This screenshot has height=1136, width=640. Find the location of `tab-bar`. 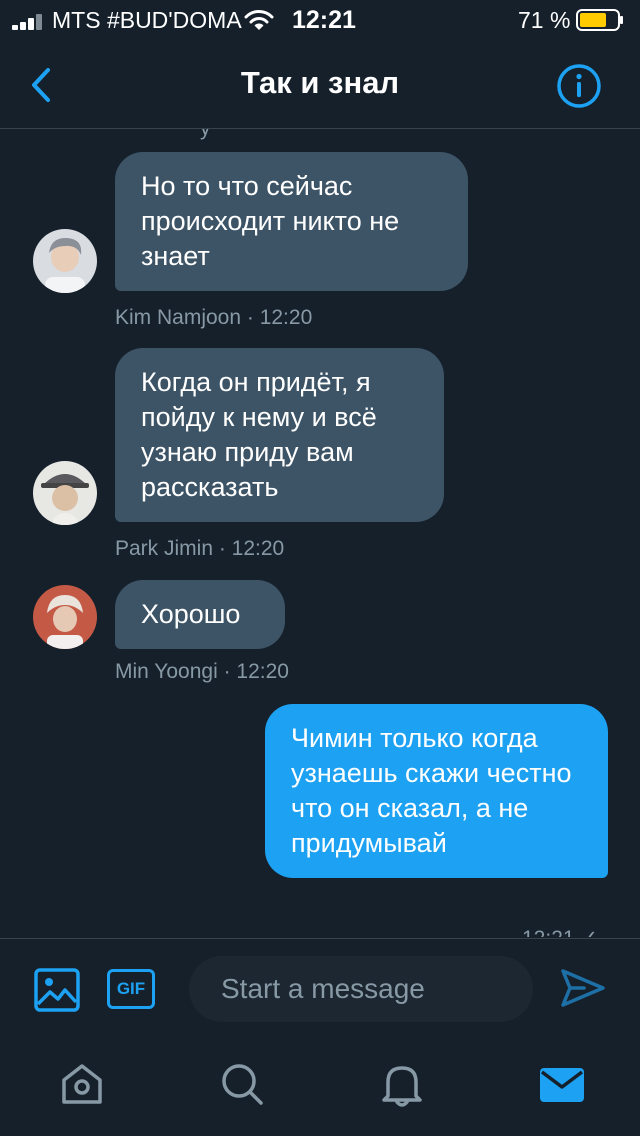

tab-bar is located at coordinates (320, 1087).